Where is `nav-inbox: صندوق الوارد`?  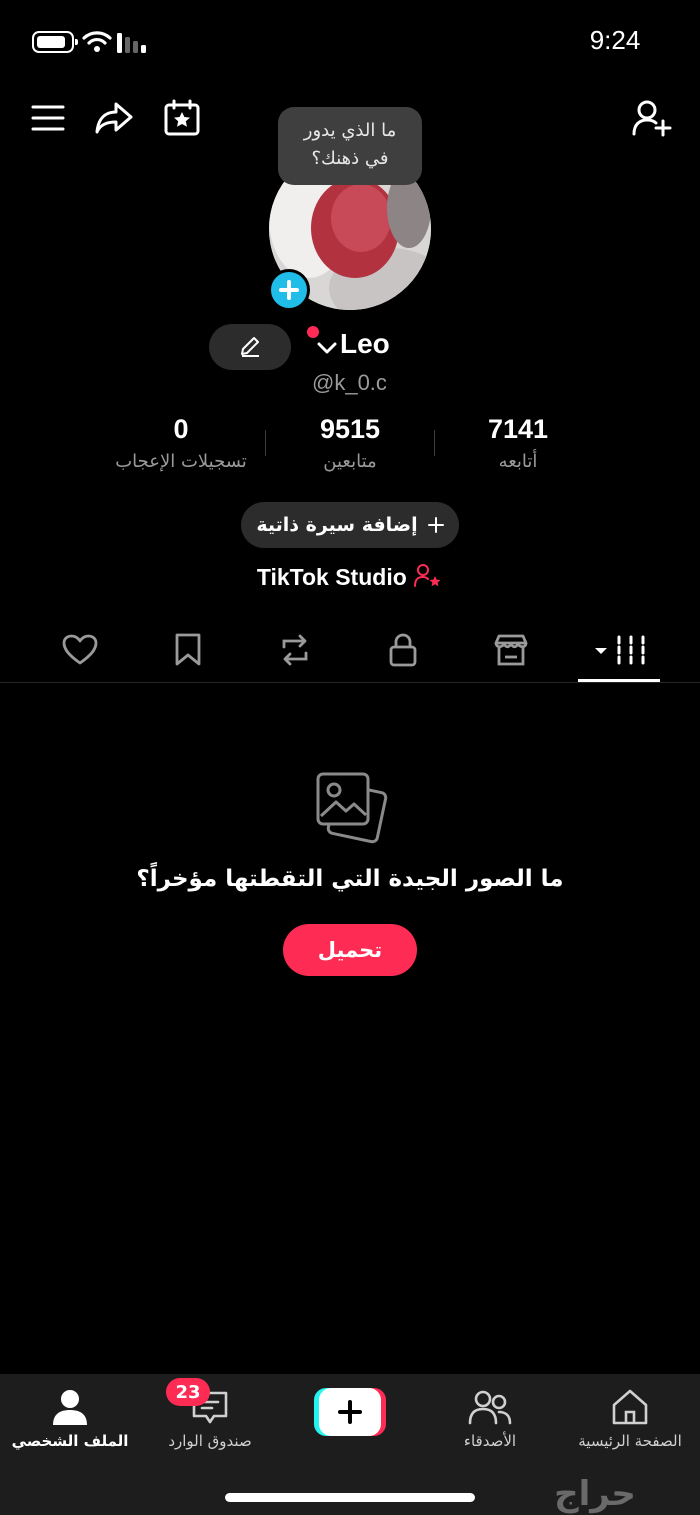
nav-inbox: صندوق الوارد is located at coordinates (210, 1417).